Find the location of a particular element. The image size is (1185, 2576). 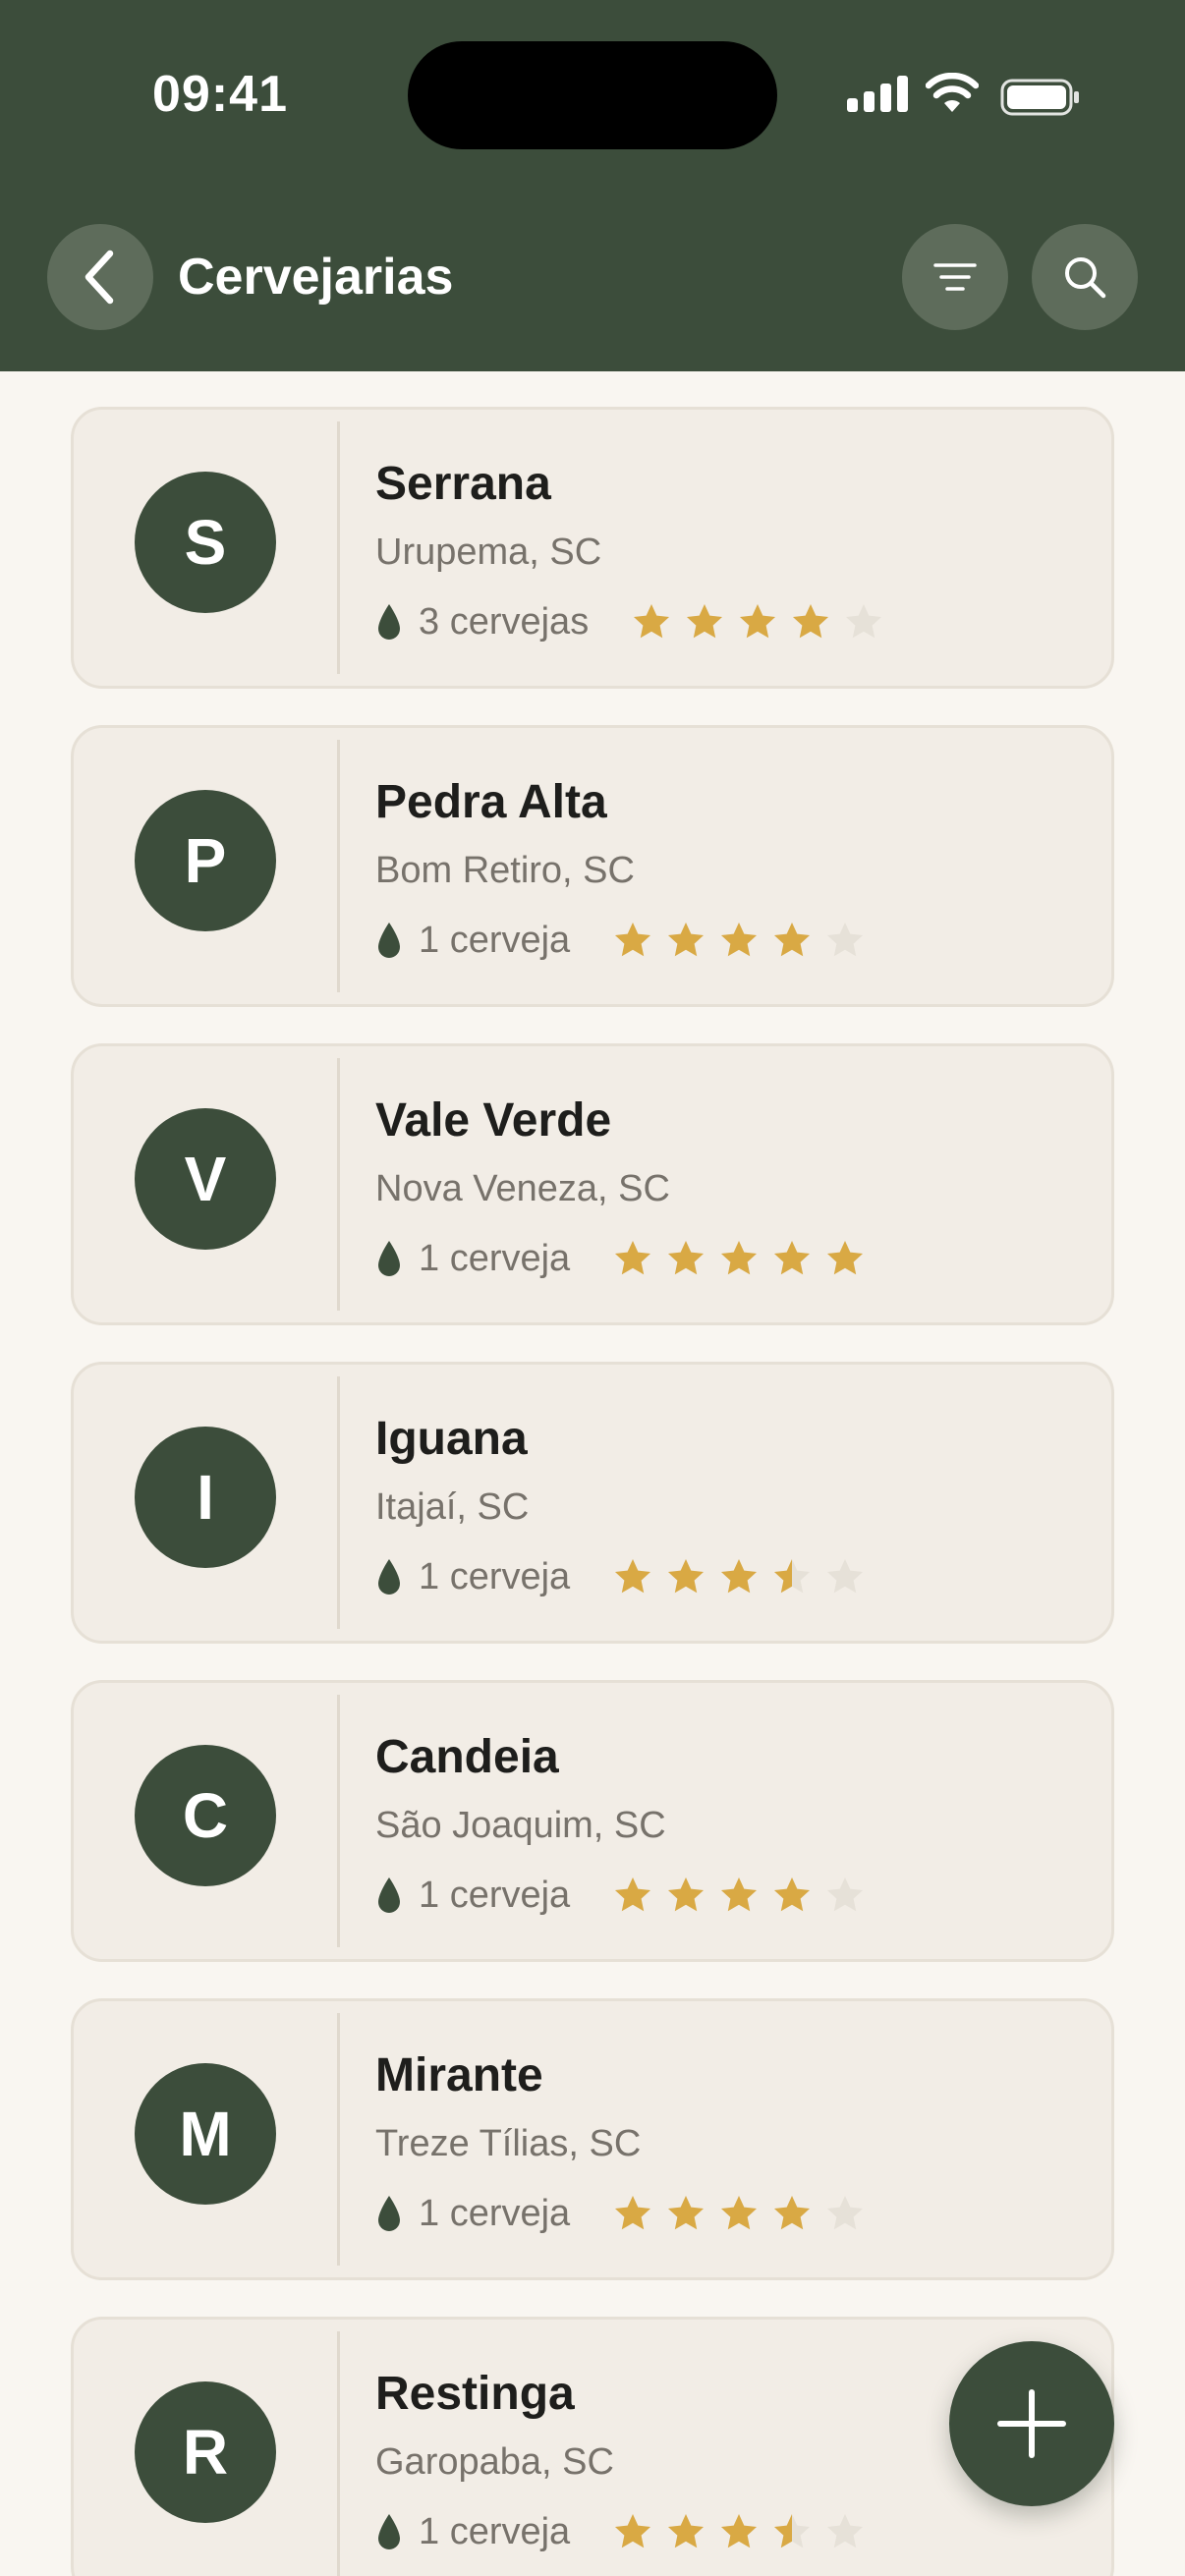

filter-button is located at coordinates (955, 277).